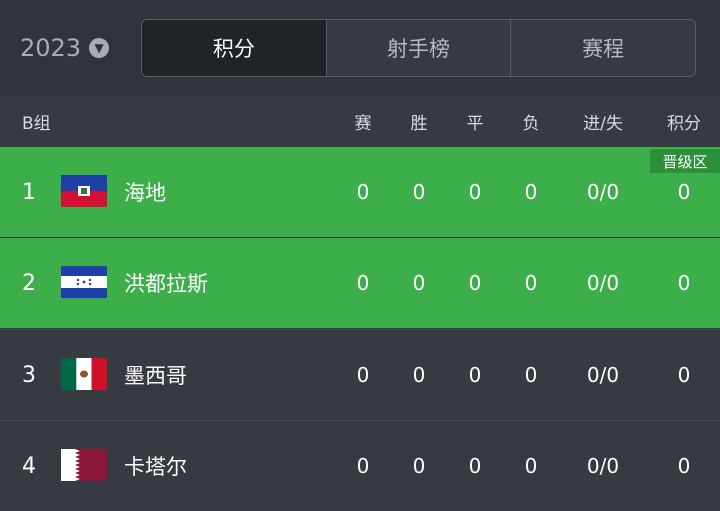  Describe the element at coordinates (234, 48) in the screenshot. I see `tab-standings: 积分` at that location.